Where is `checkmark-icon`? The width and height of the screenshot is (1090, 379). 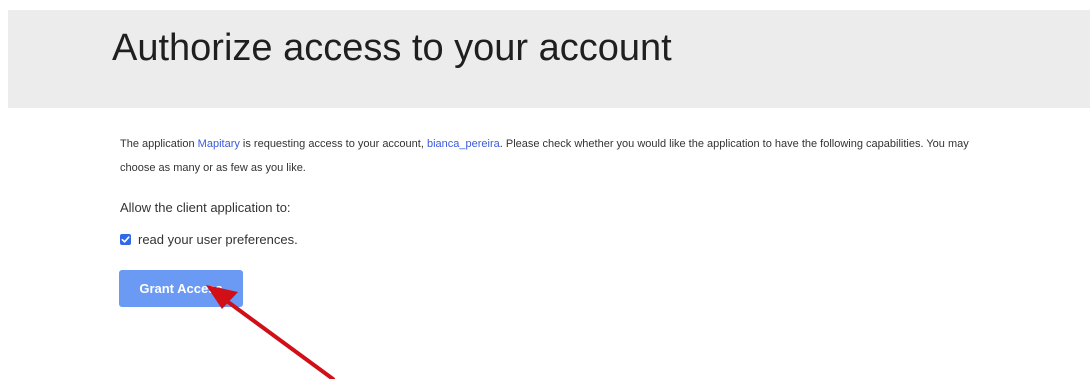
checkmark-icon is located at coordinates (125, 239).